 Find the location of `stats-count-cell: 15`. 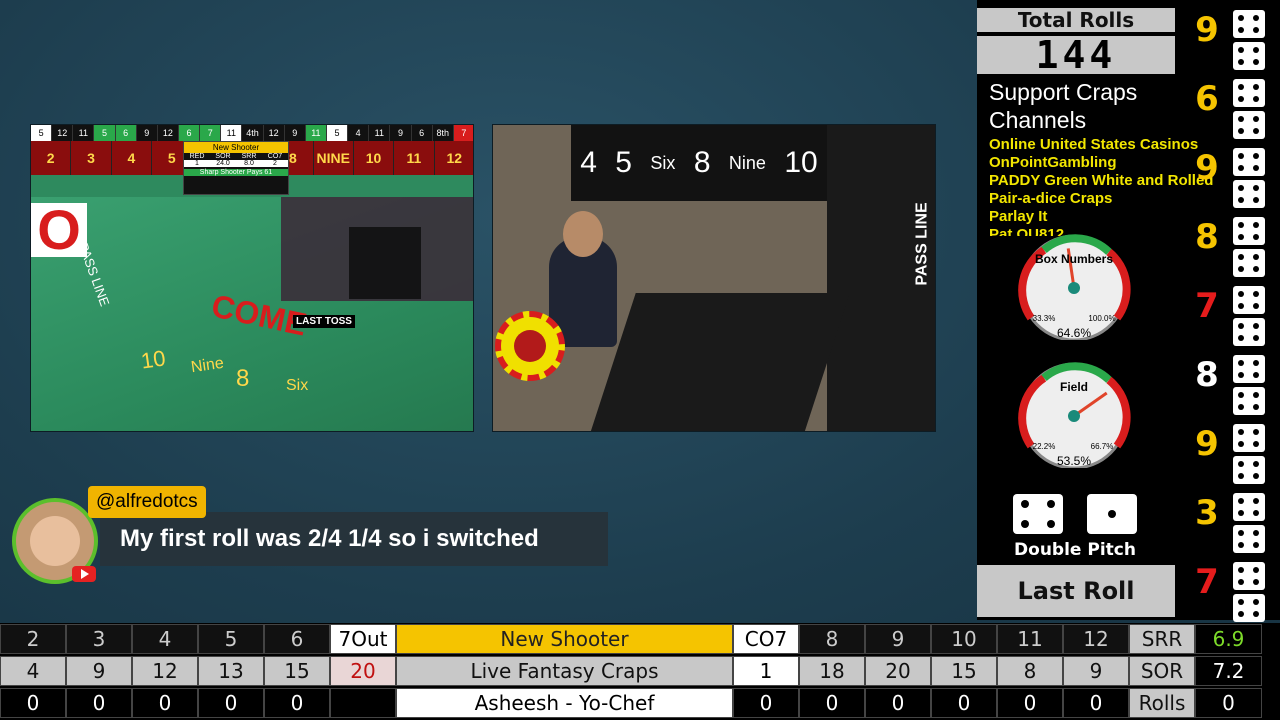

stats-count-cell: 15 is located at coordinates (964, 671).